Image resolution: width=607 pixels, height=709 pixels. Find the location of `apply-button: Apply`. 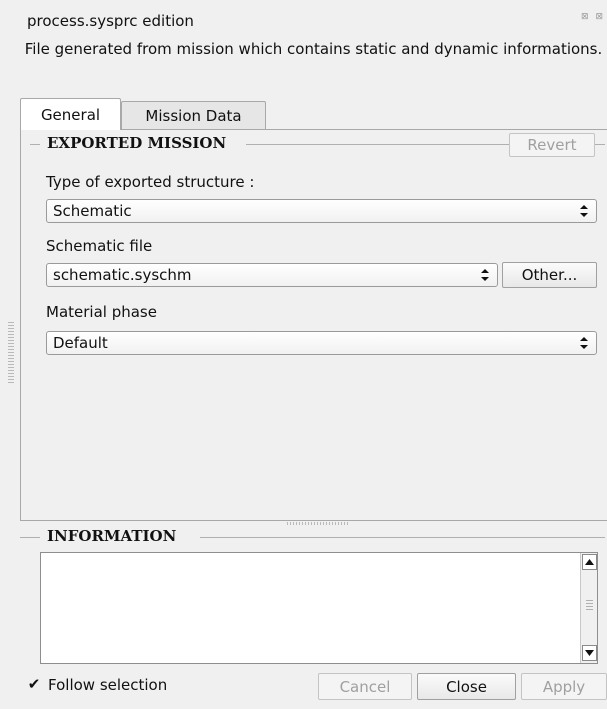

apply-button: Apply is located at coordinates (564, 686).